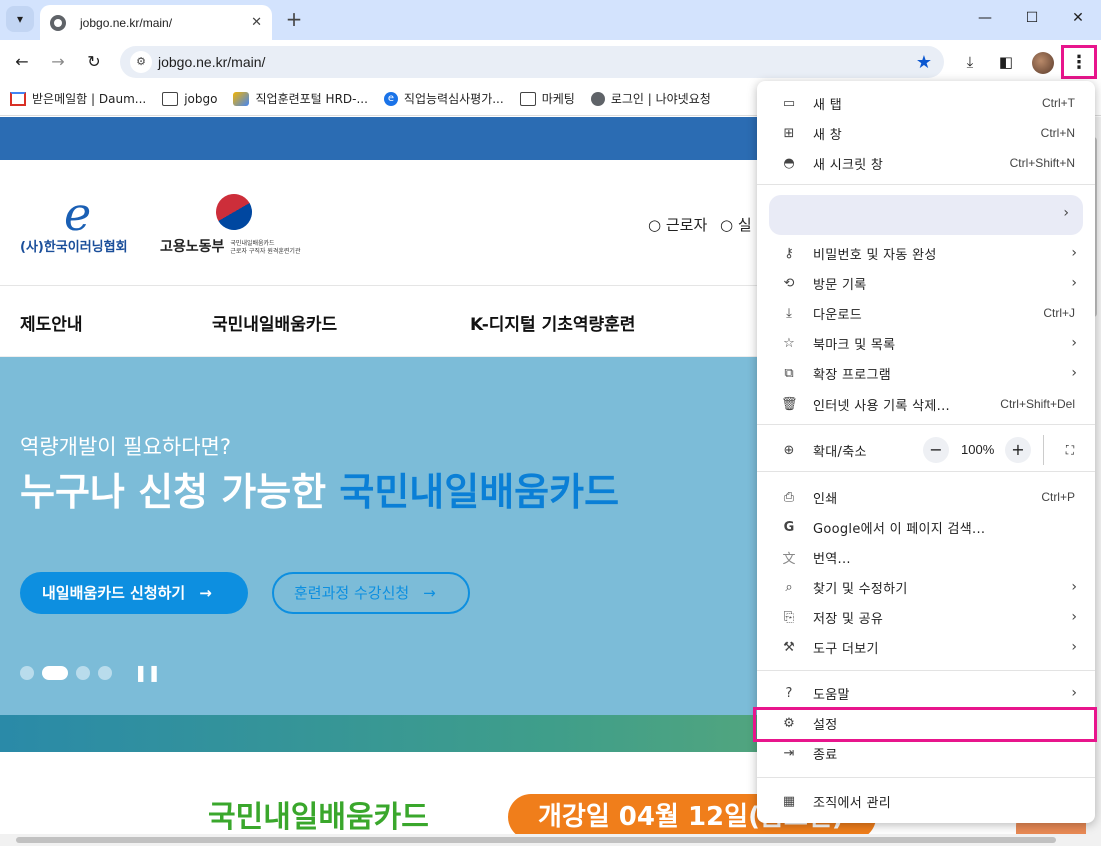 Image resolution: width=1101 pixels, height=846 pixels. Describe the element at coordinates (660, 99) in the screenshot. I see `bookmark-label: 로그인 | 나야넷요청` at that location.